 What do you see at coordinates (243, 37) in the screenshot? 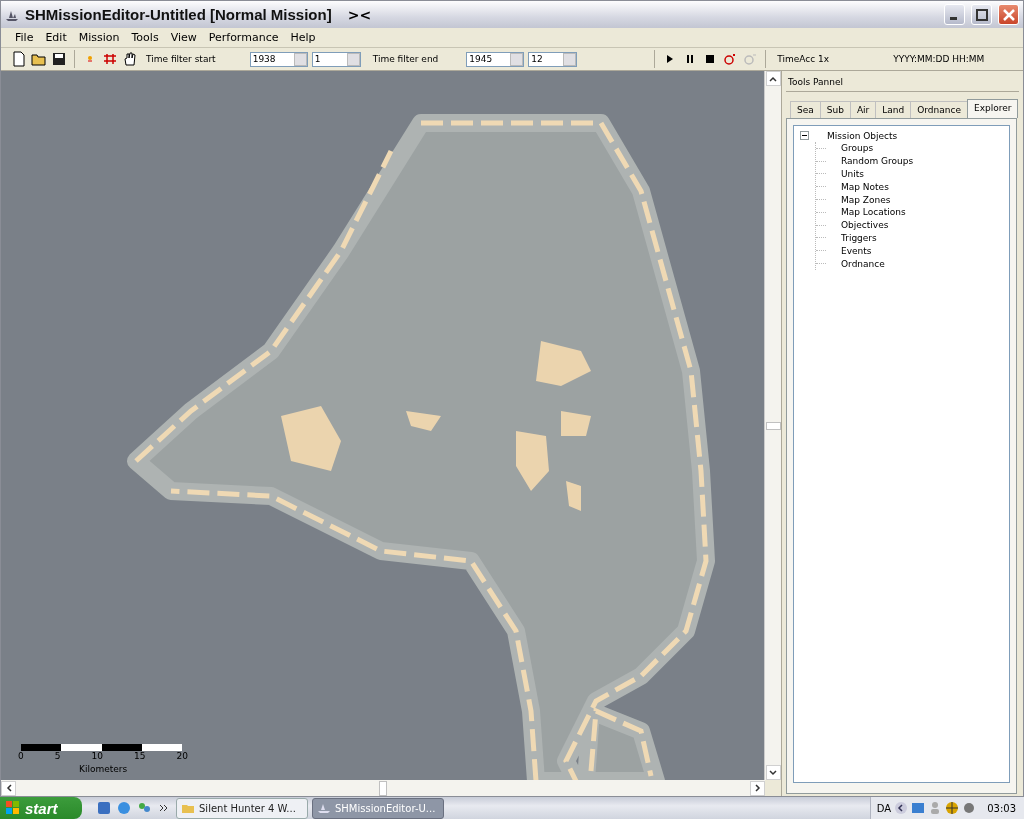
I see `menu-item: Performance` at bounding box center [243, 37].